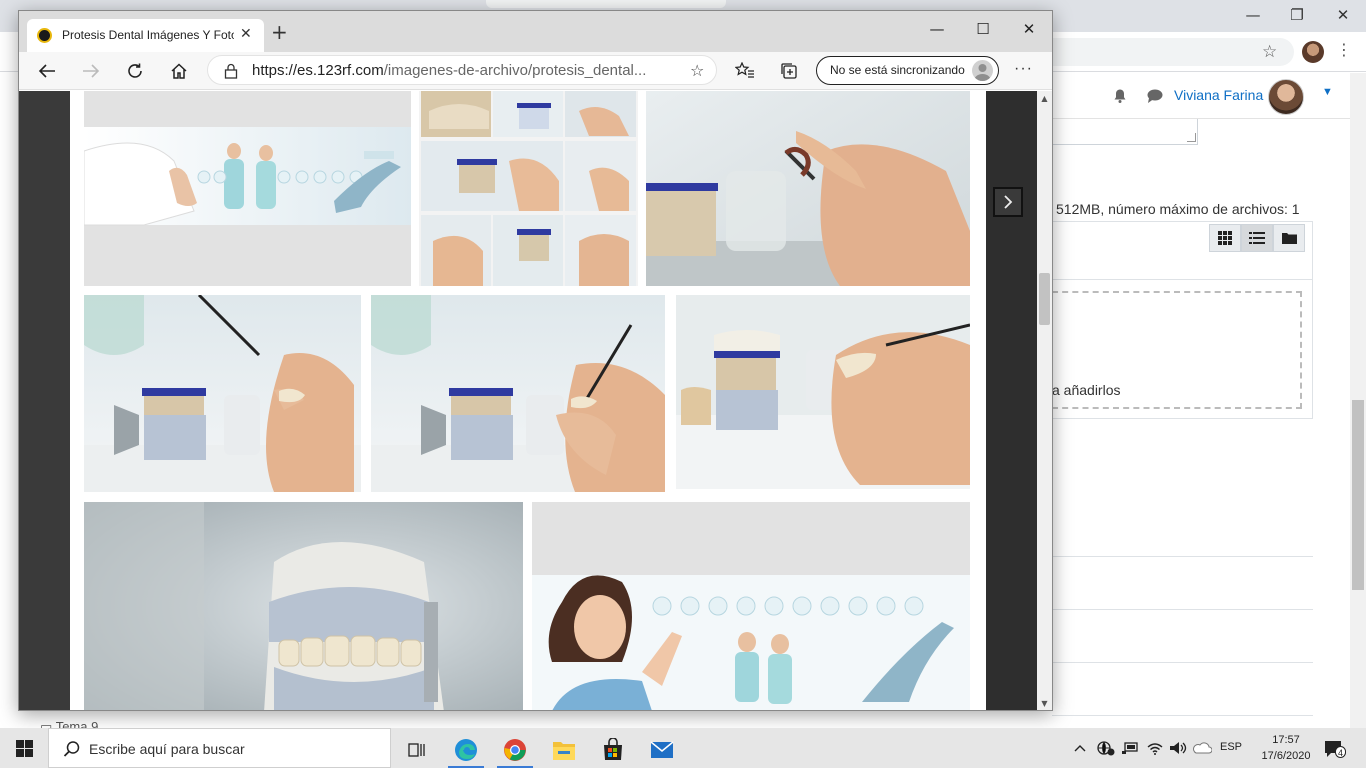 This screenshot has width=1366, height=768. Describe the element at coordinates (318, 70) in the screenshot. I see `url-host: https://es.123rf.com` at that location.